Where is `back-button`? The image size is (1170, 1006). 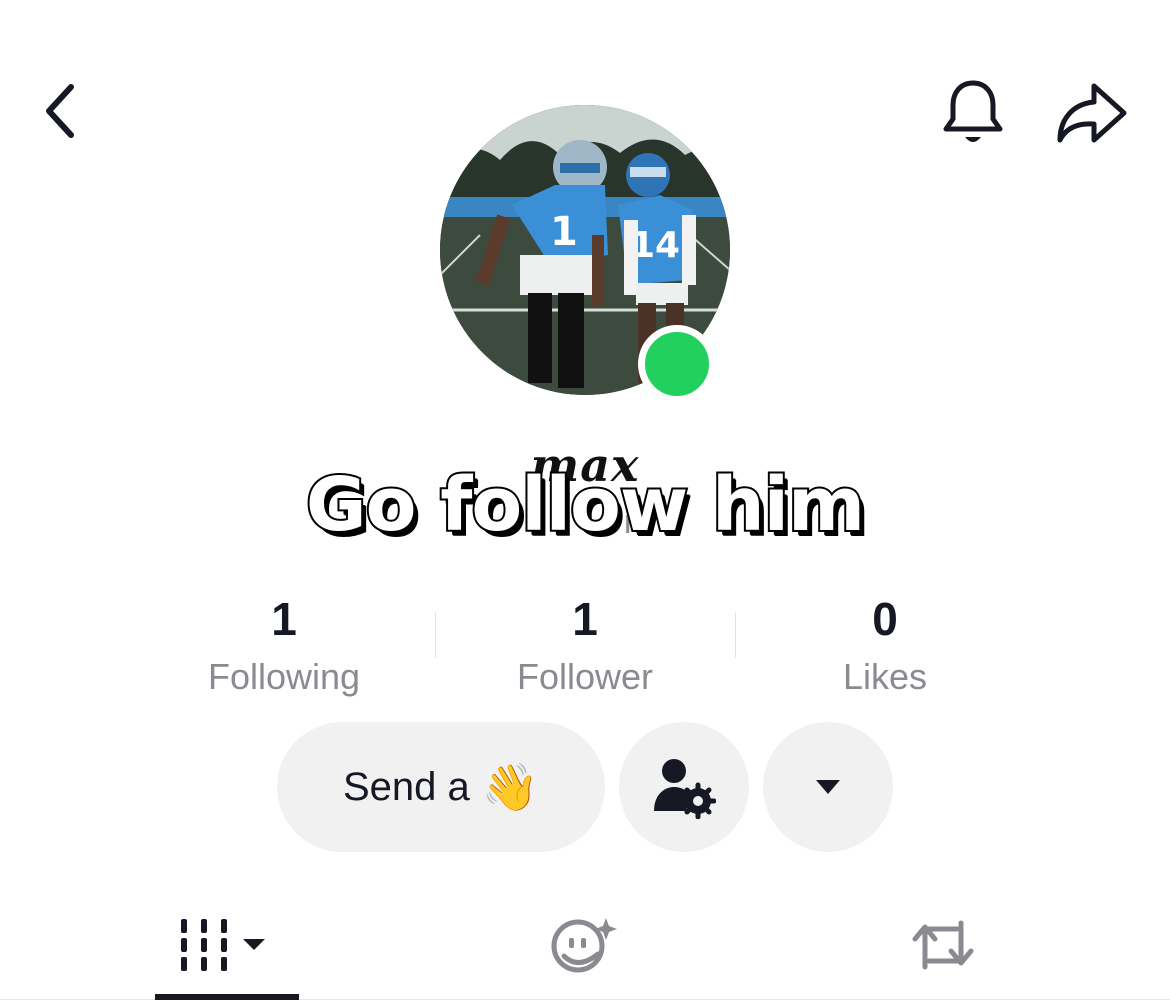 back-button is located at coordinates (61, 111).